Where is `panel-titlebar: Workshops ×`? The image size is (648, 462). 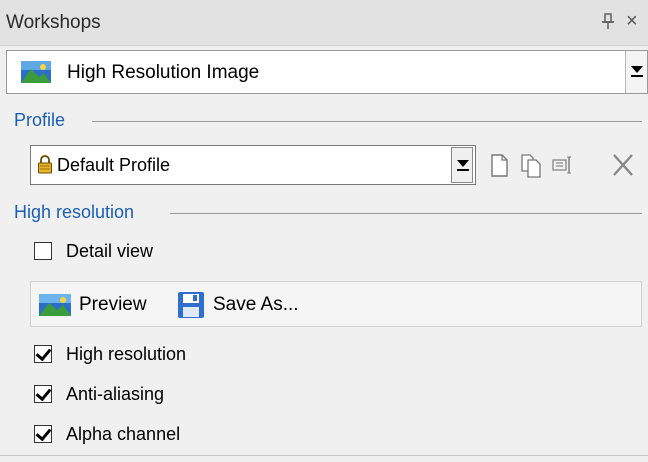
panel-titlebar: Workshops × is located at coordinates (324, 23).